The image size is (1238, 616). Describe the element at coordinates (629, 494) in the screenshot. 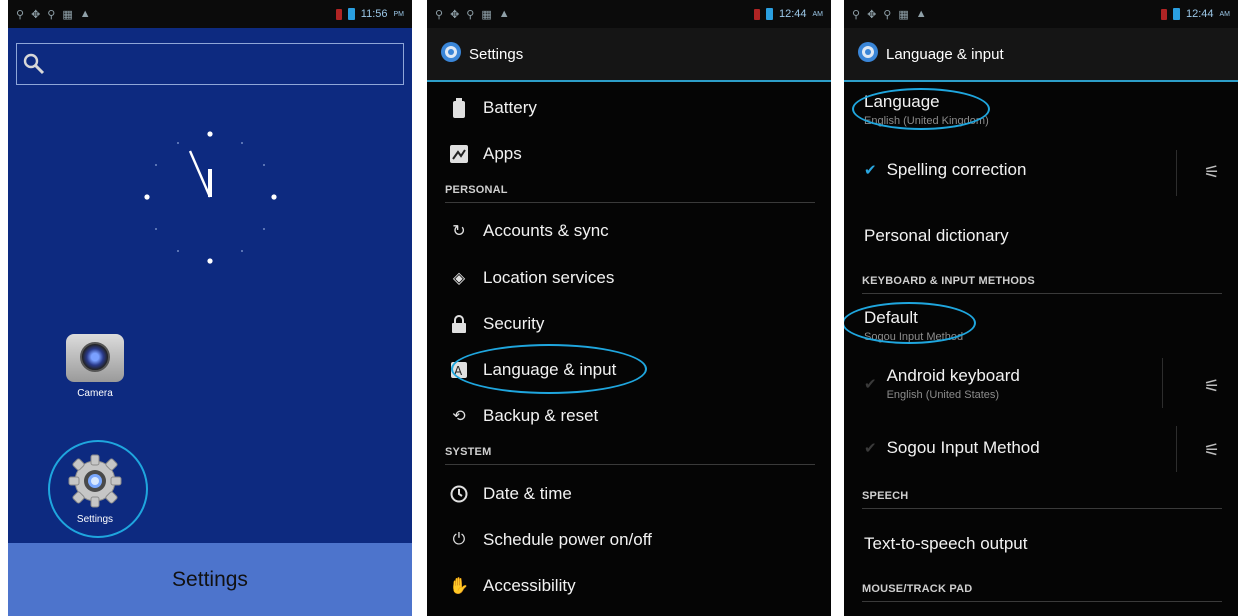

I see `settings-item-date-time: Date & time` at that location.